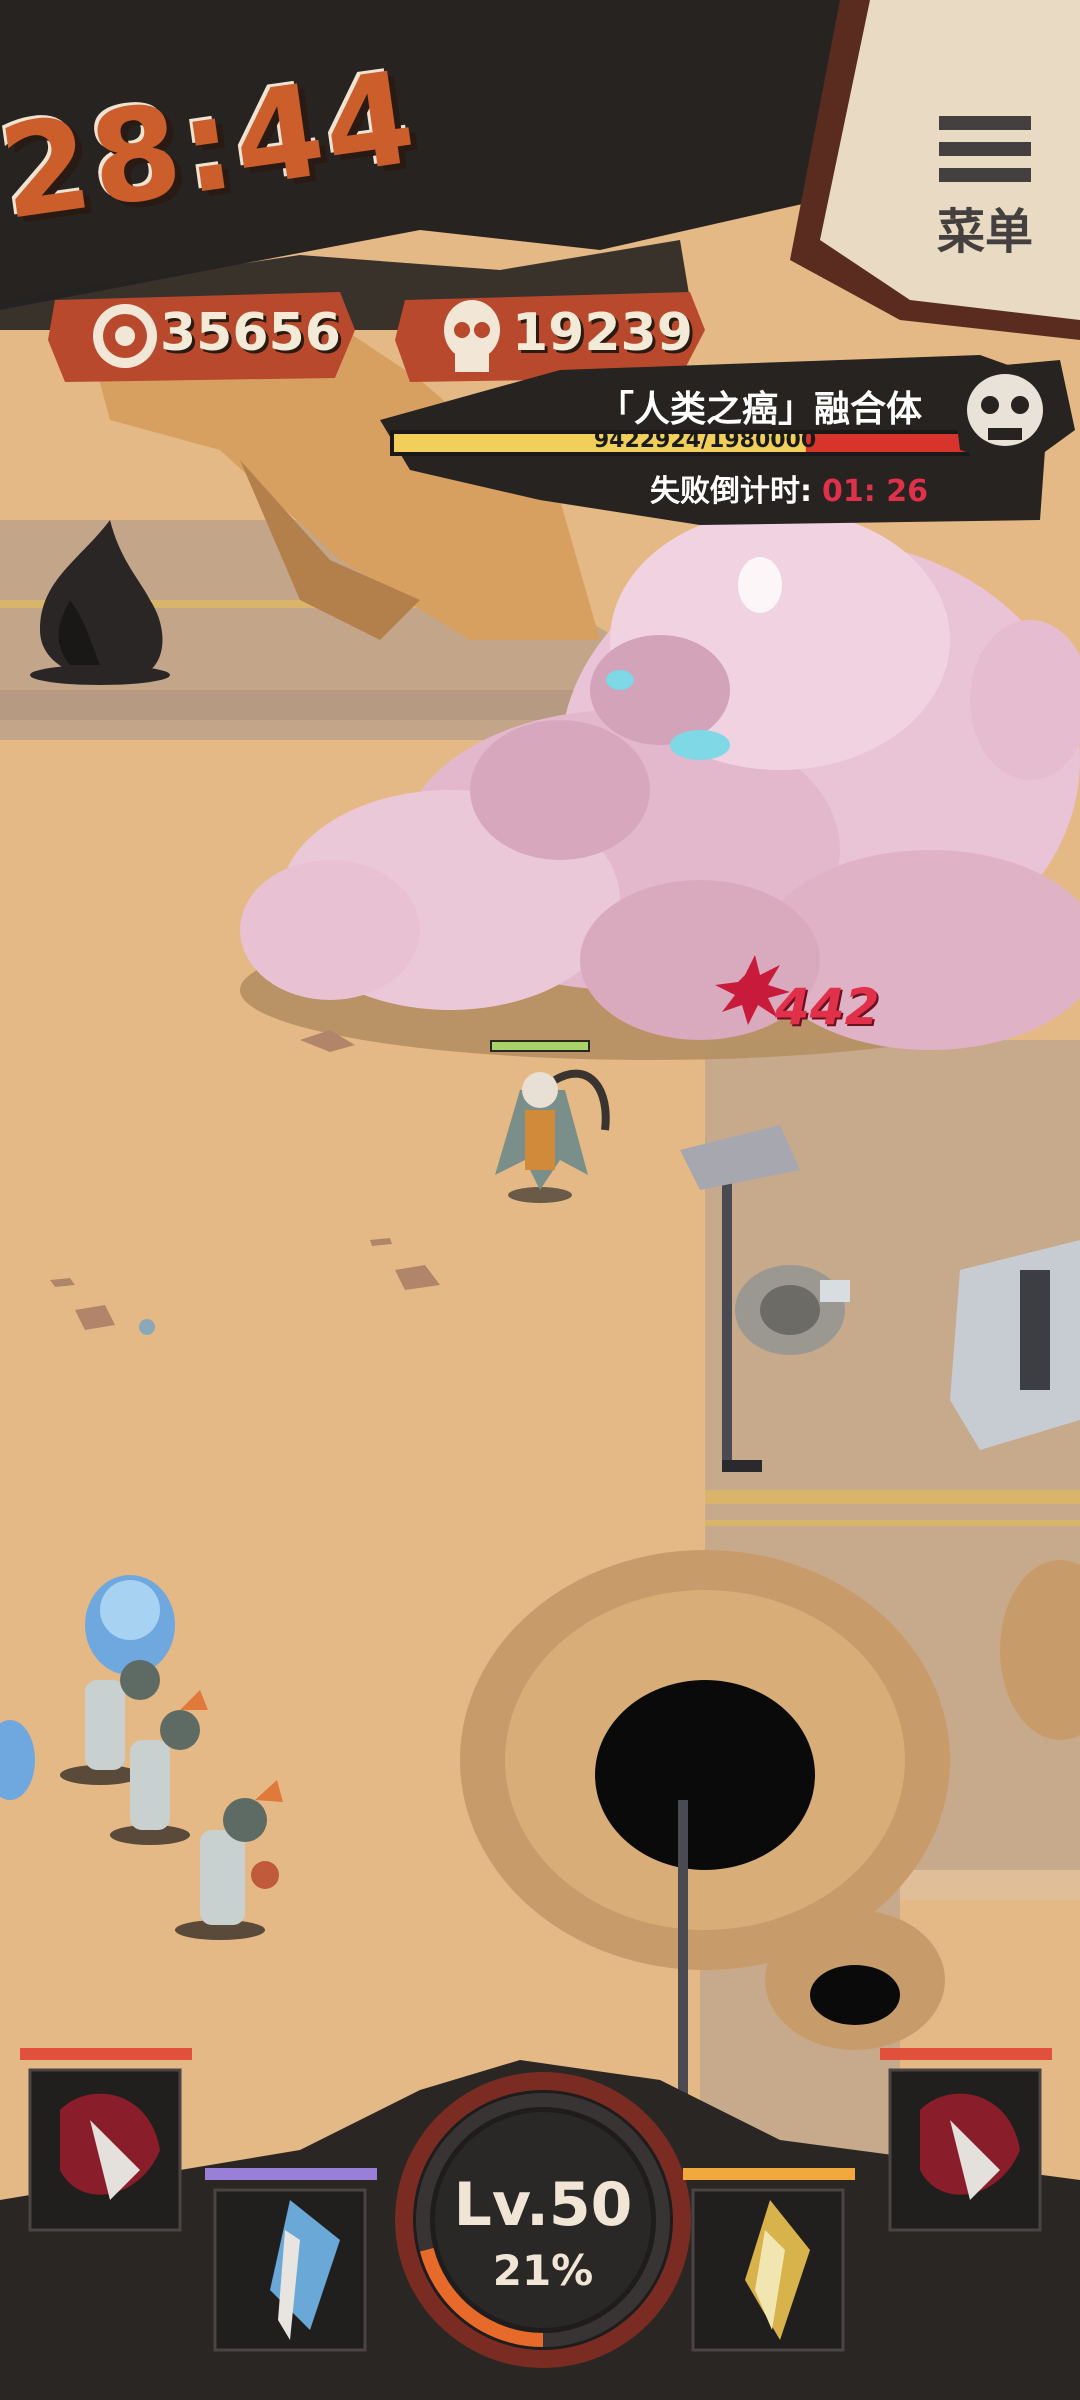 This screenshot has width=1080, height=2400. Describe the element at coordinates (543, 2205) in the screenshot. I see `player-level: Lv.50` at that location.